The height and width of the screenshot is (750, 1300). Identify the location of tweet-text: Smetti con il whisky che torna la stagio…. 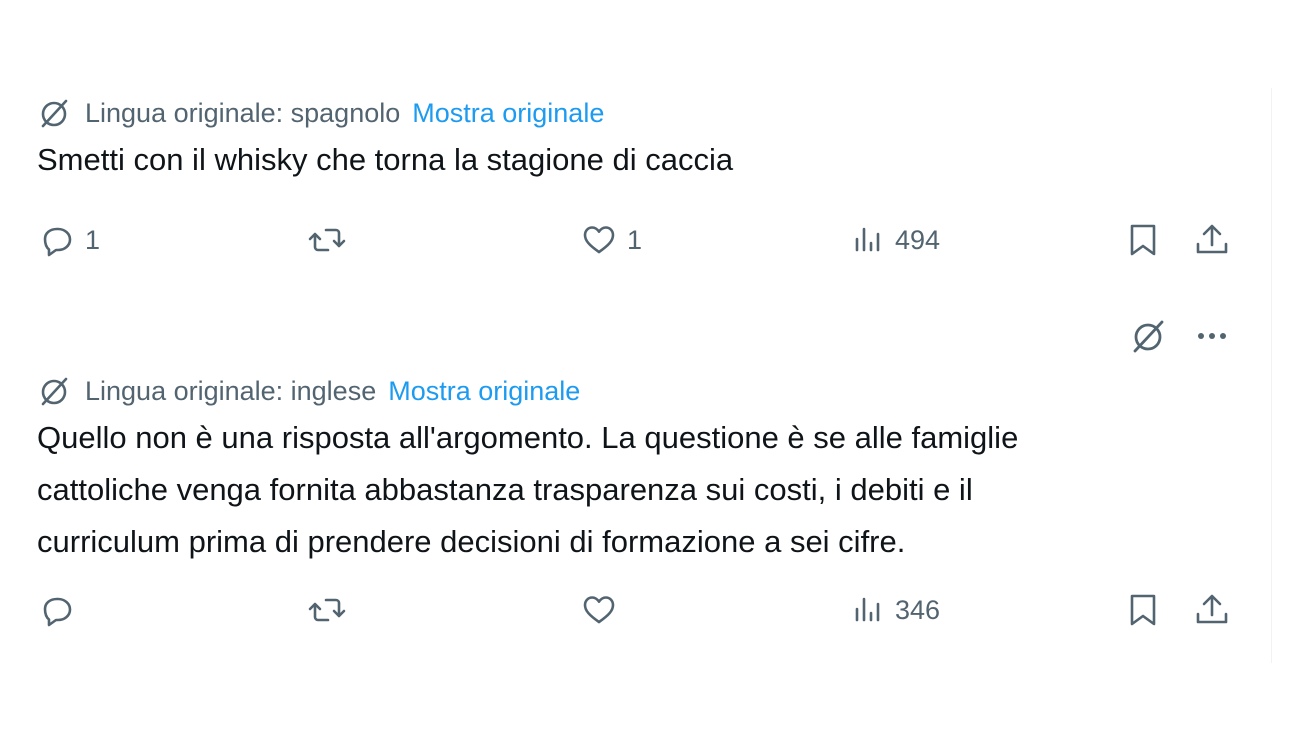
(385, 159).